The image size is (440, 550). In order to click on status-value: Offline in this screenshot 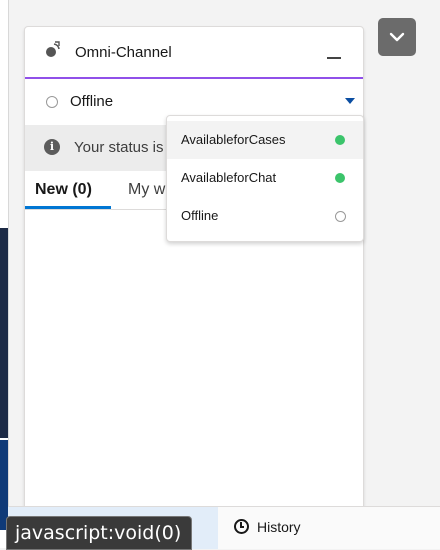, I will do `click(92, 101)`.